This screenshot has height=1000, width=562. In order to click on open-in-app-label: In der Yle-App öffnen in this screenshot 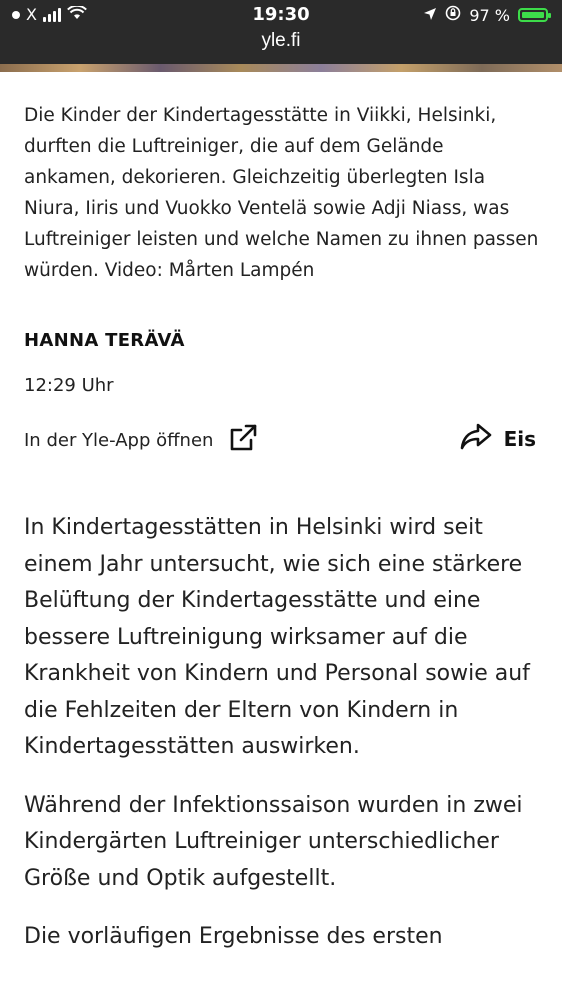, I will do `click(119, 440)`.